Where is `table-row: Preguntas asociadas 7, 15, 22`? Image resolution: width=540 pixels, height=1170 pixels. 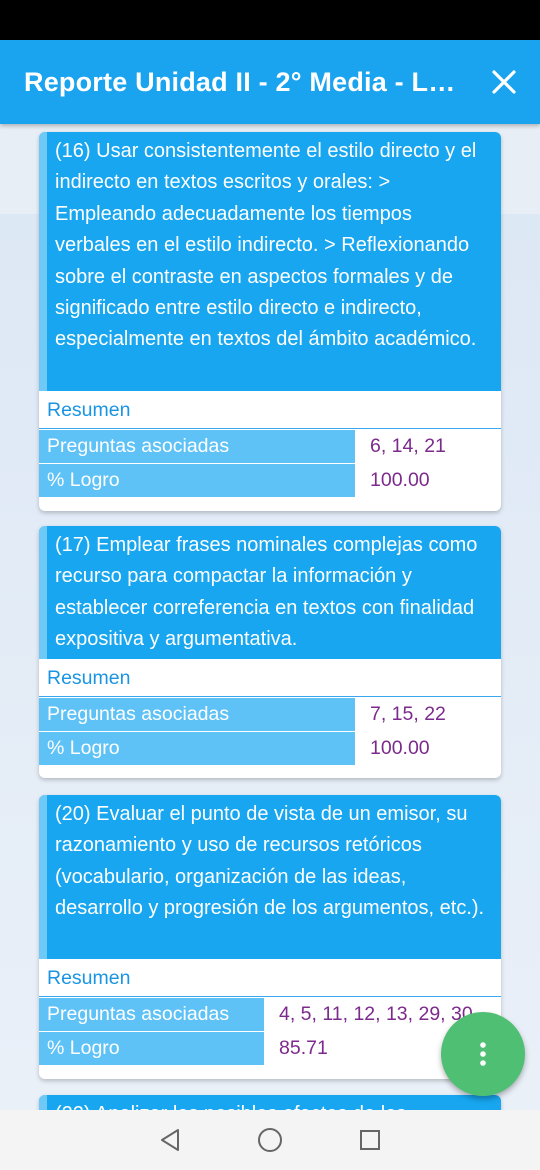
table-row: Preguntas asociadas 7, 15, 22 is located at coordinates (270, 714).